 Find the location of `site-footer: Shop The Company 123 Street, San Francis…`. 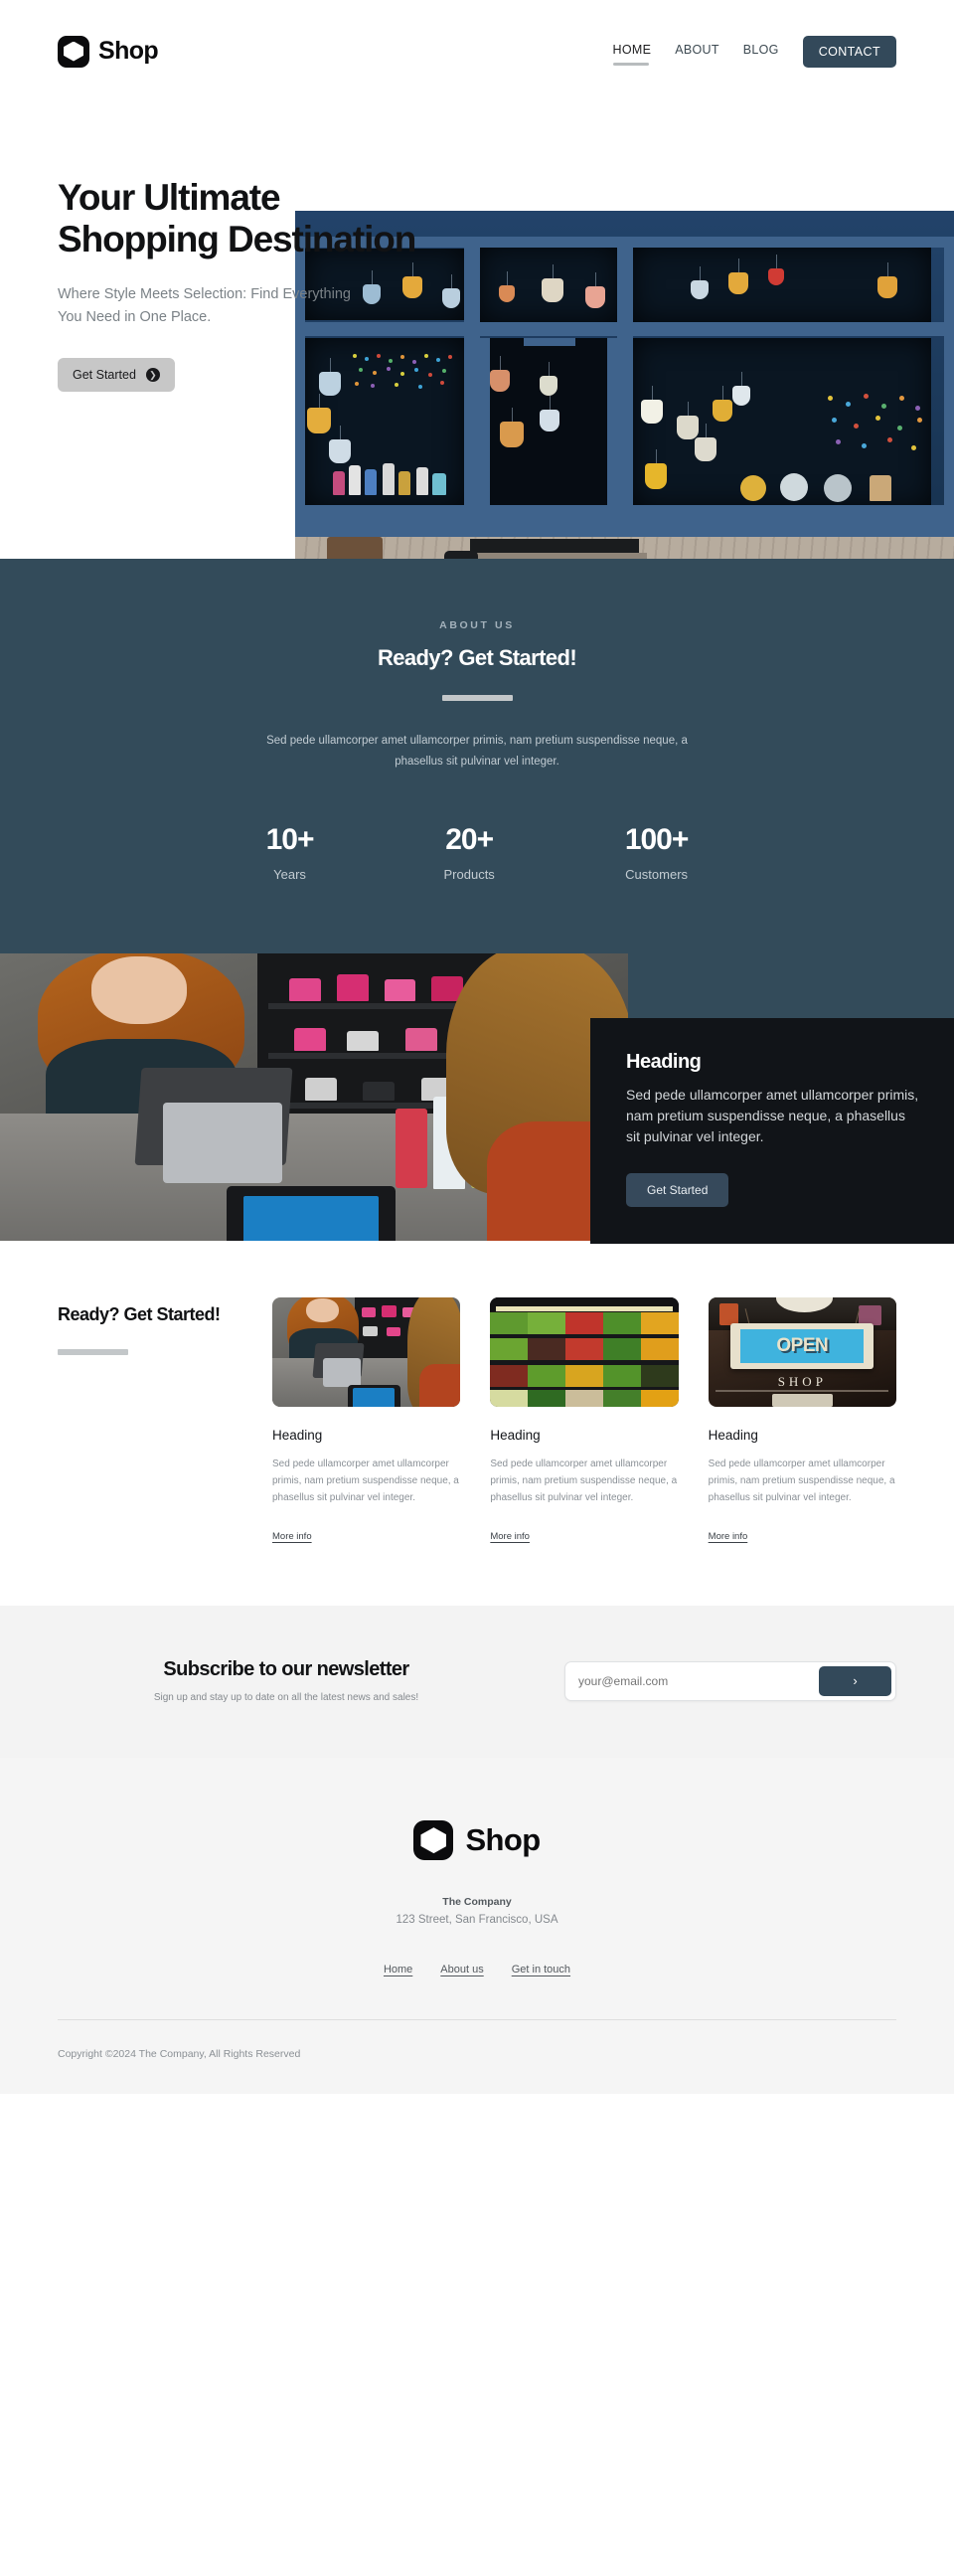

site-footer: Shop The Company 123 Street, San Francis… is located at coordinates (477, 1926).